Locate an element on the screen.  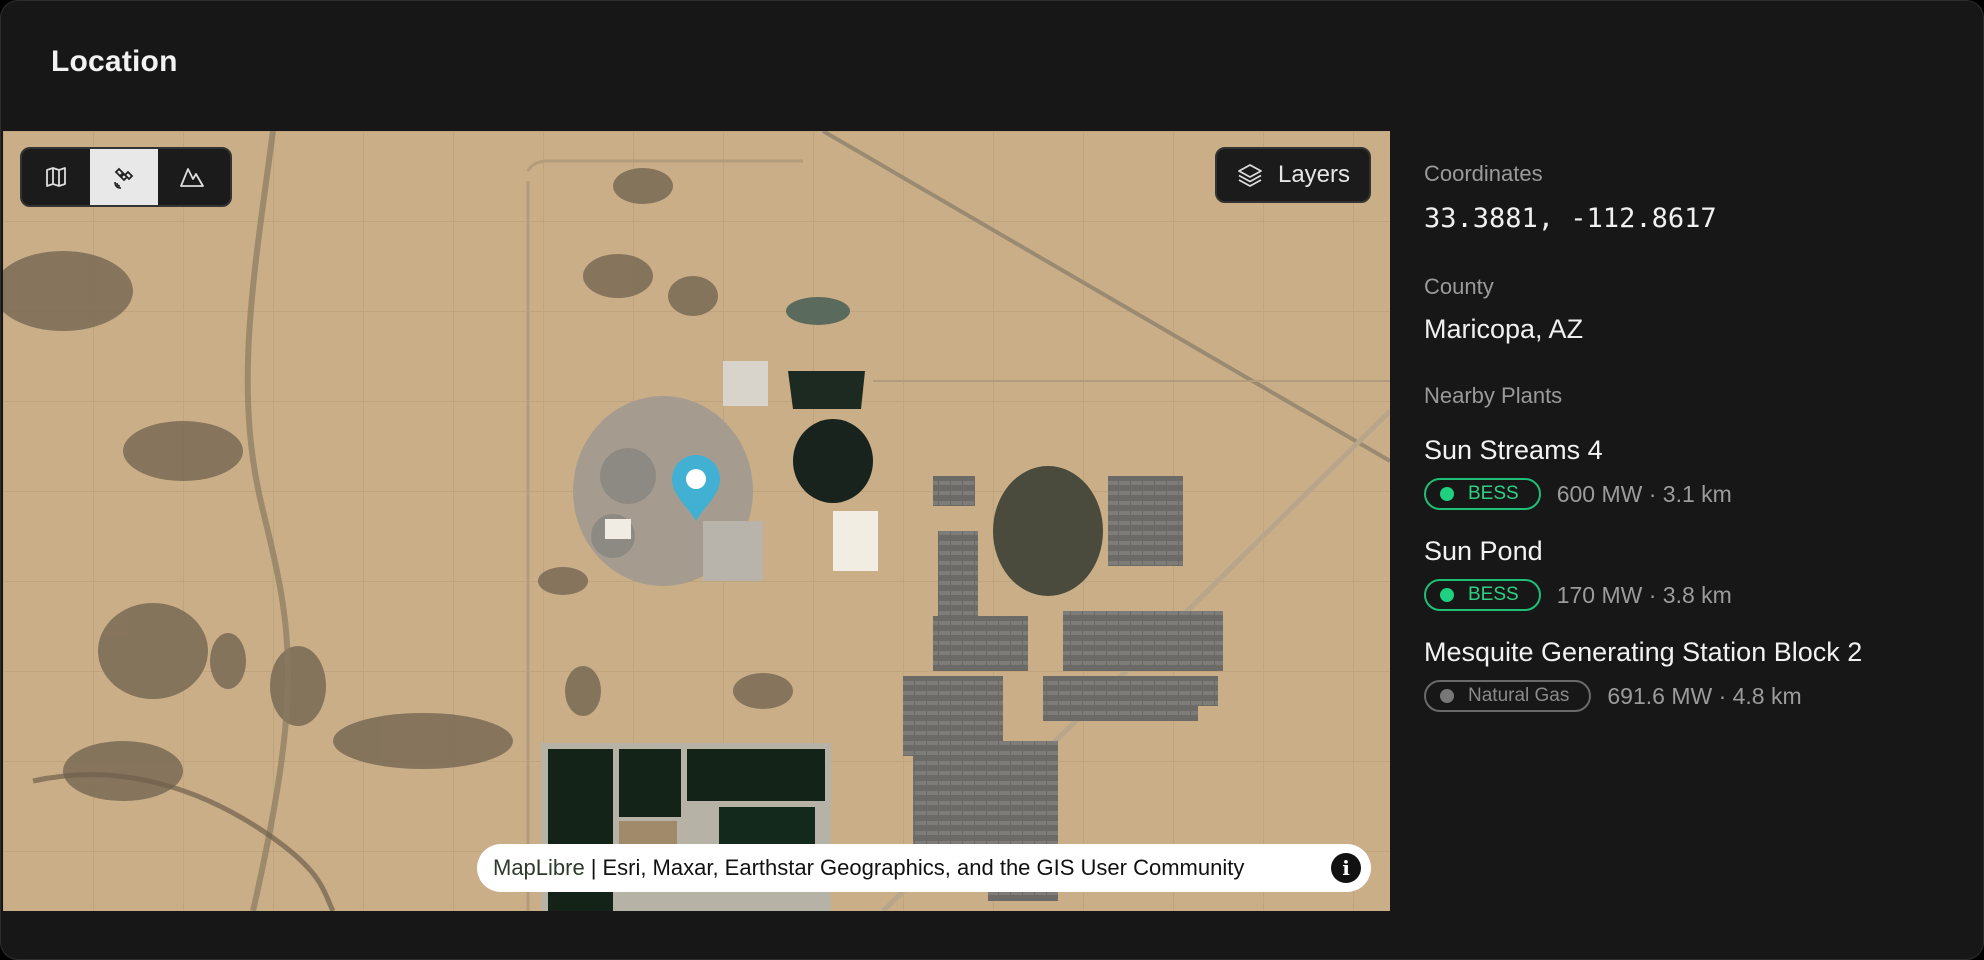
map-style-button-terrain is located at coordinates (192, 177).